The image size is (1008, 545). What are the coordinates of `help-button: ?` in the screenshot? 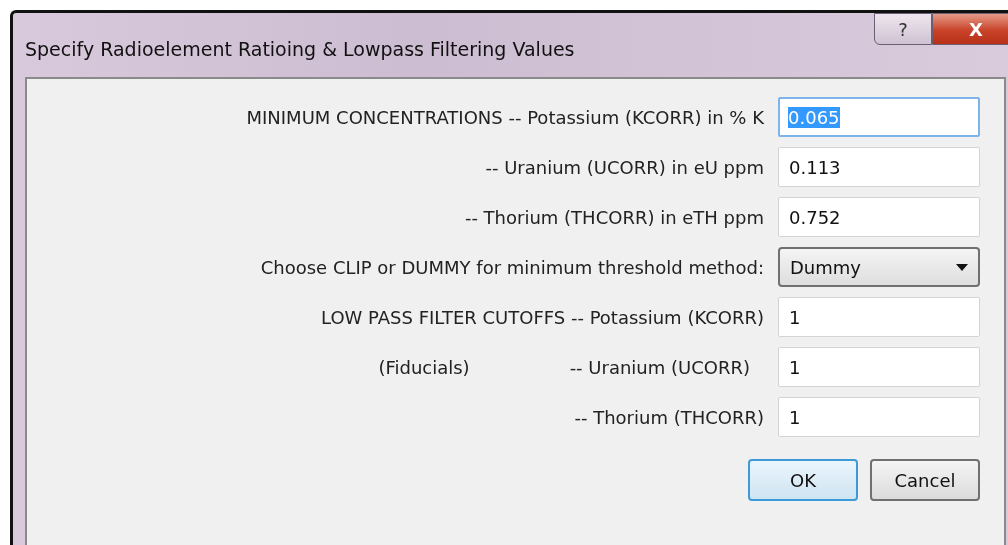 It's located at (903, 29).